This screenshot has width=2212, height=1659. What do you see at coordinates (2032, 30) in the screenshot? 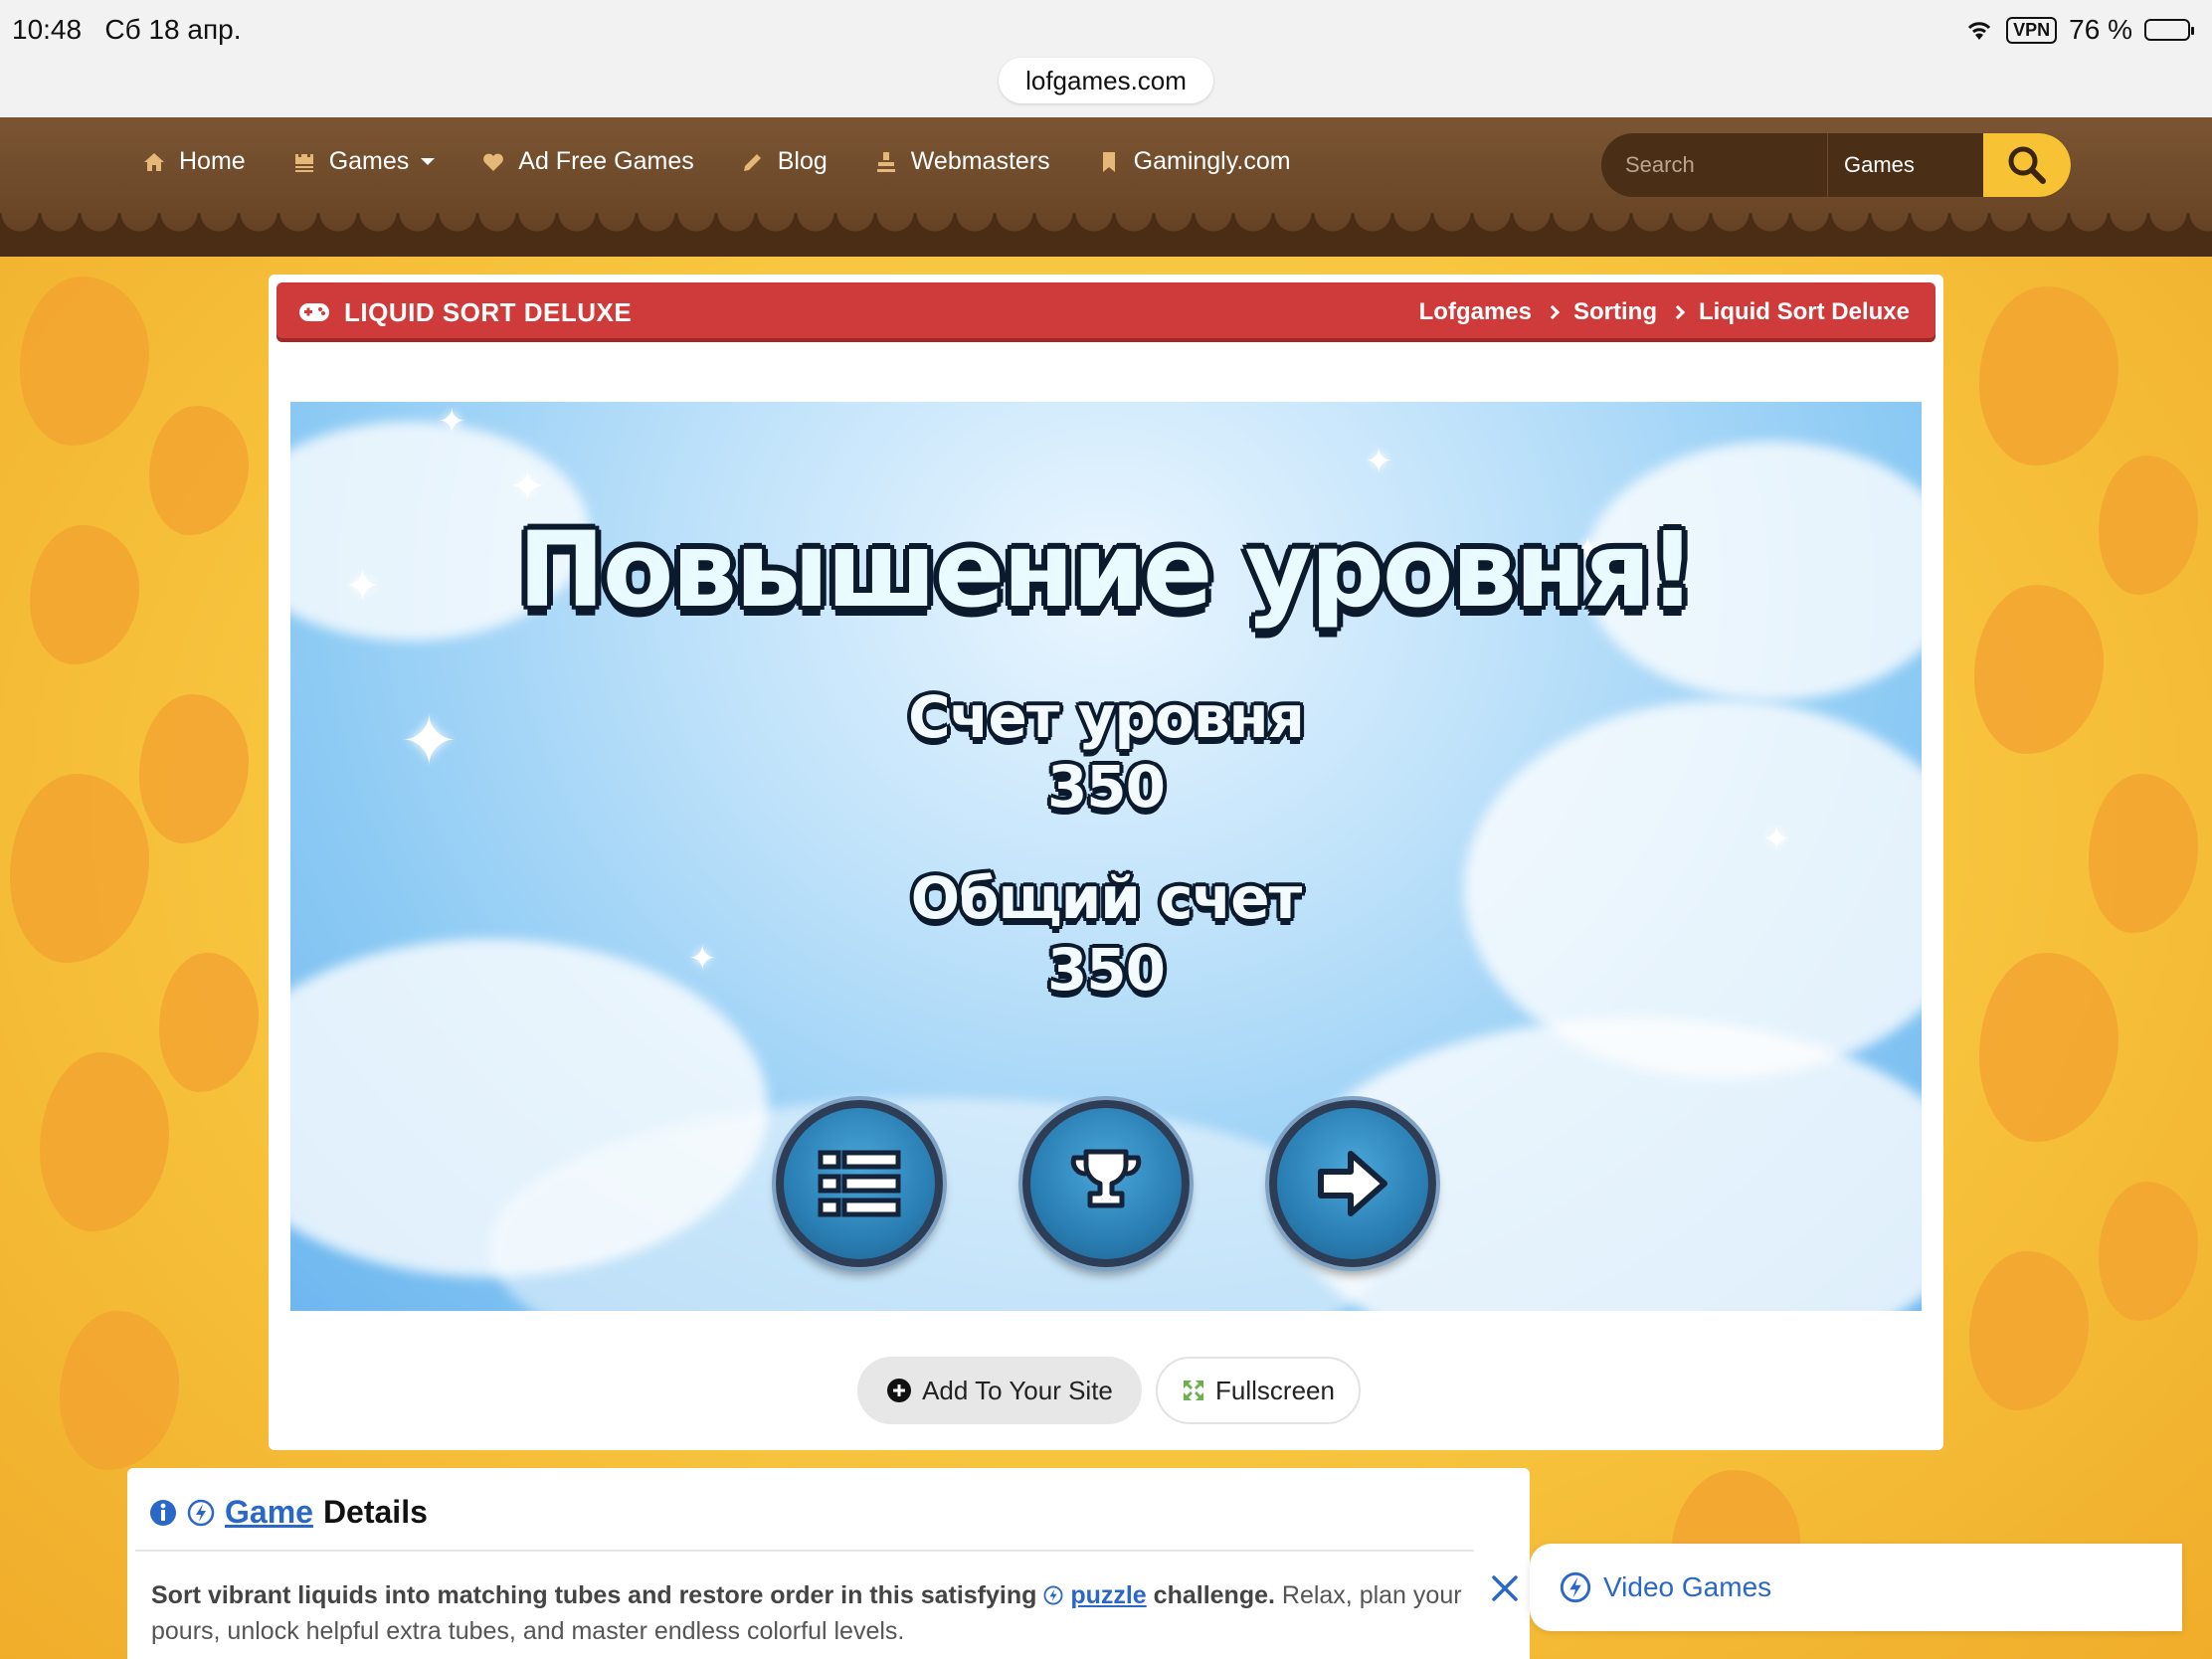
I see `vpn-badge: VPN` at bounding box center [2032, 30].